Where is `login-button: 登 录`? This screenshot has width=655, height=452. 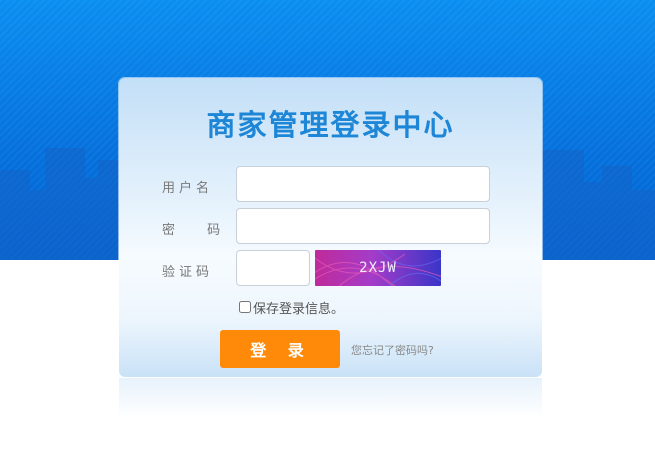
login-button: 登 录 is located at coordinates (280, 349).